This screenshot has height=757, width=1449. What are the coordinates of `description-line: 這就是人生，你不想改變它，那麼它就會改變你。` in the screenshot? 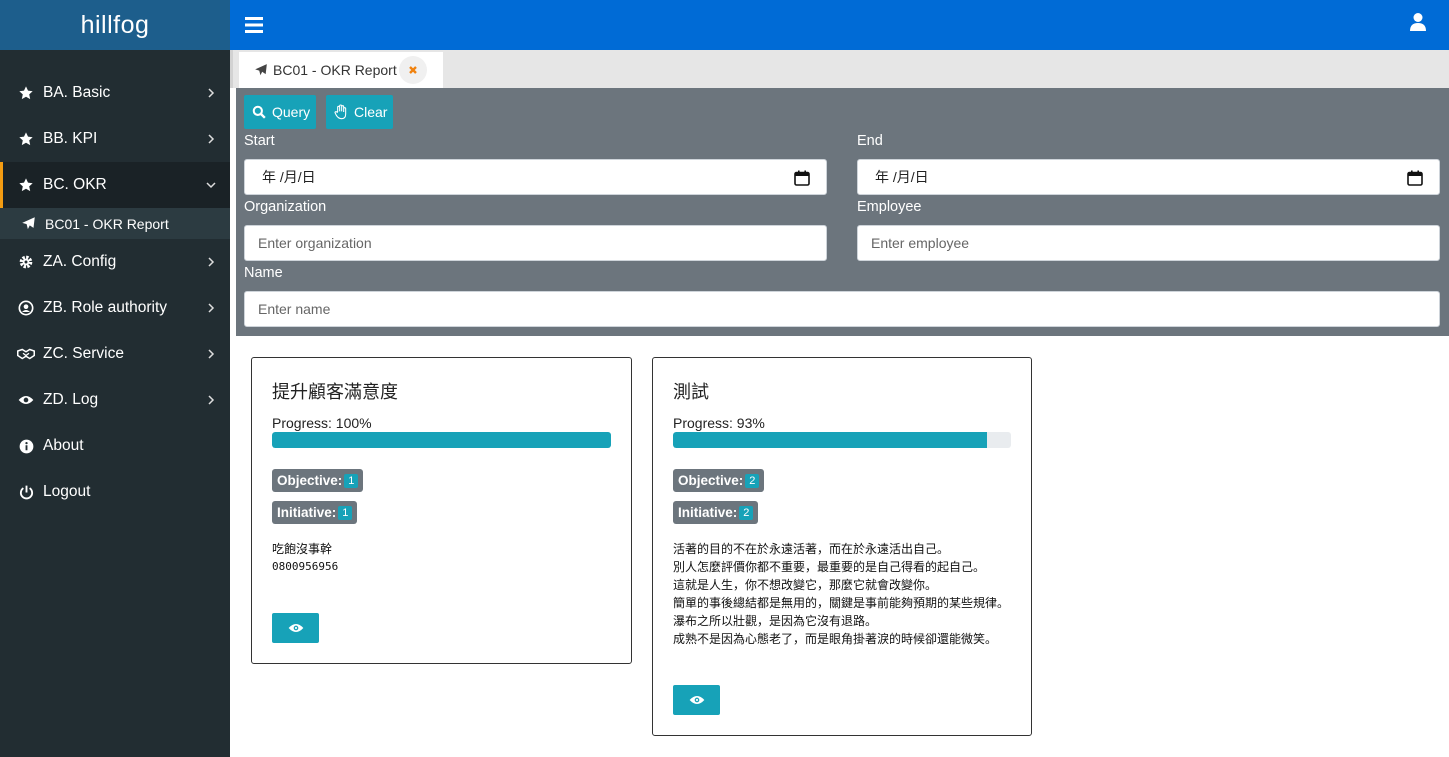 It's located at (805, 585).